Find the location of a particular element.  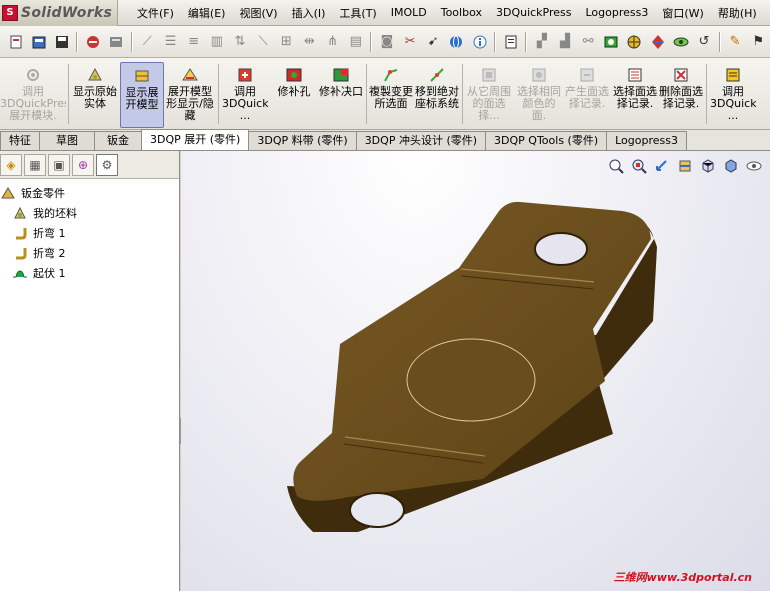

menu-tools: 工具(T) is located at coordinates (357, 13).